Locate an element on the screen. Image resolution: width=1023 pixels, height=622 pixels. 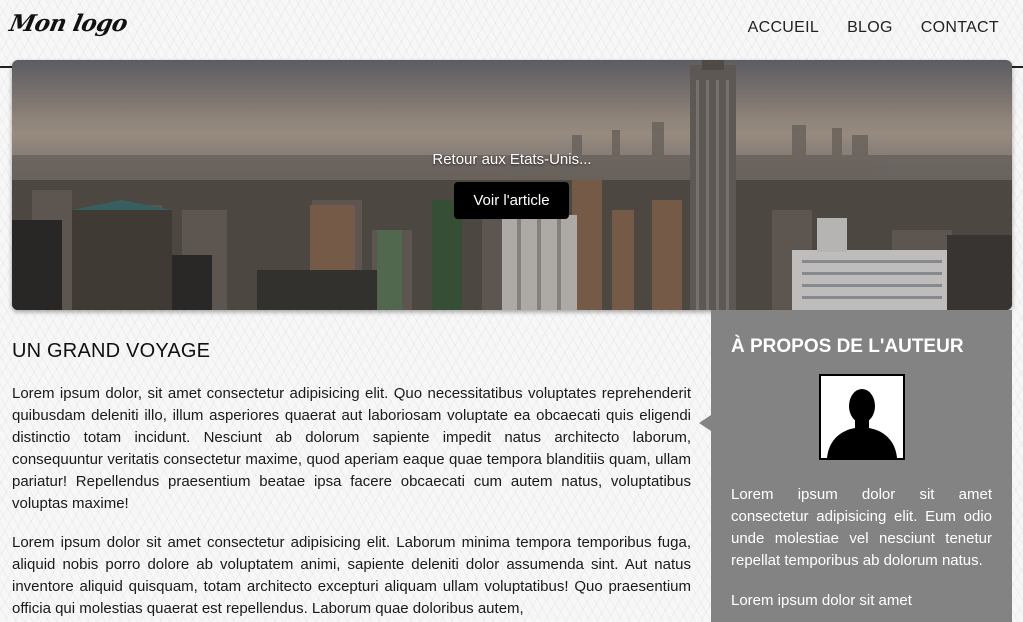
site-header: Mon logo ACCUEIL BLOG CONTACT is located at coordinates (511, 34).